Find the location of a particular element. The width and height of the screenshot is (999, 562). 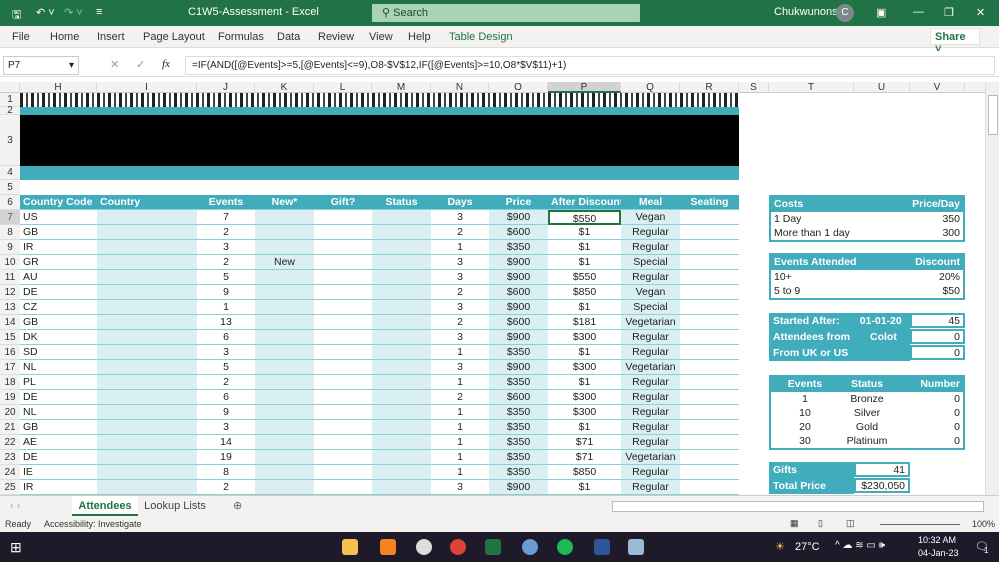

row-header-22: 22 is located at coordinates (10, 442).